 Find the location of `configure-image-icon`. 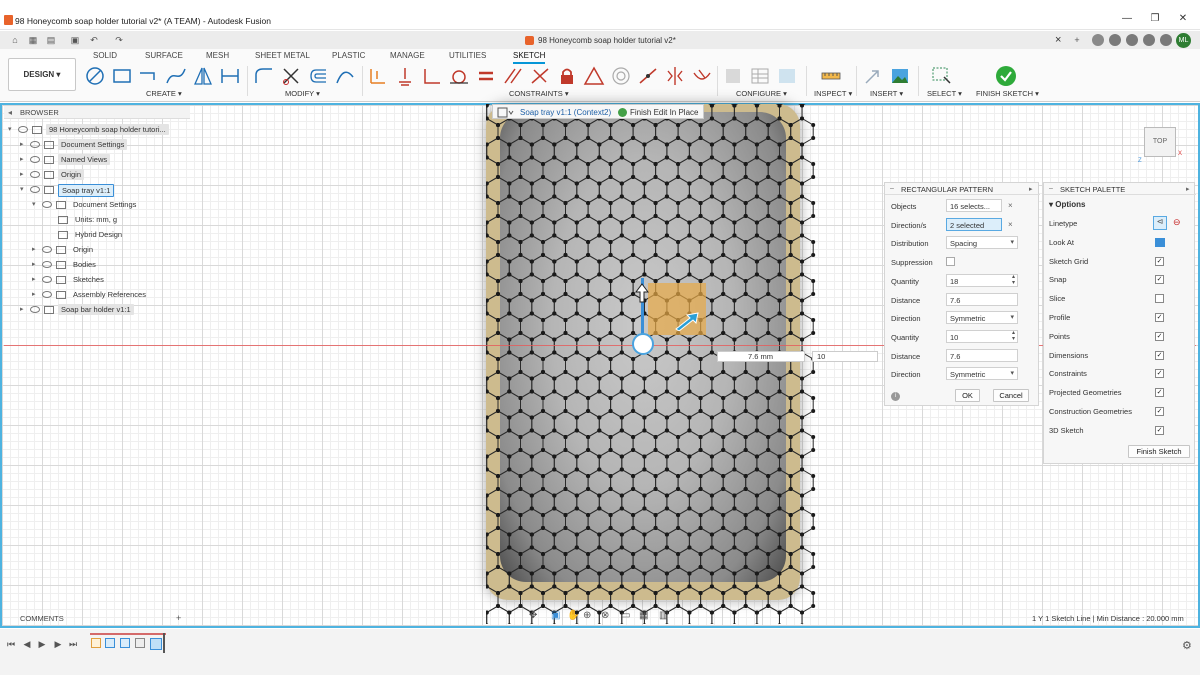

configure-image-icon is located at coordinates (787, 76).